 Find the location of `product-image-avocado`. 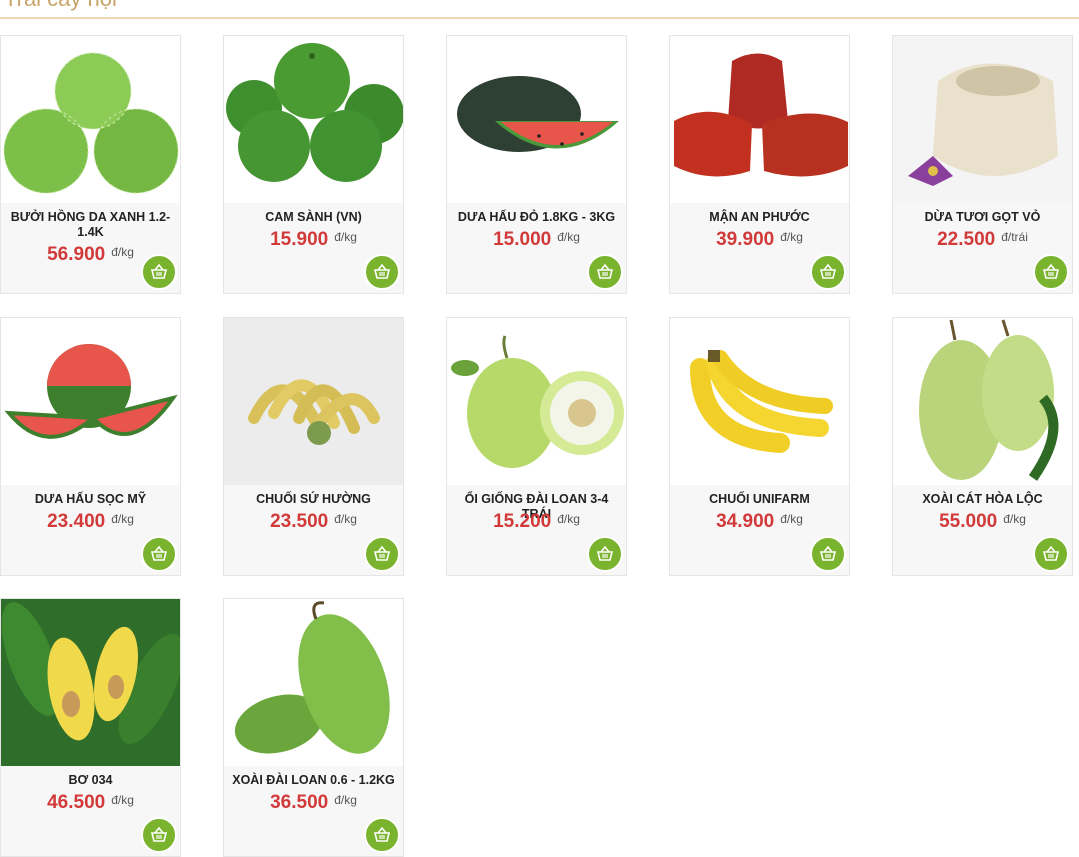

product-image-avocado is located at coordinates (90, 682).